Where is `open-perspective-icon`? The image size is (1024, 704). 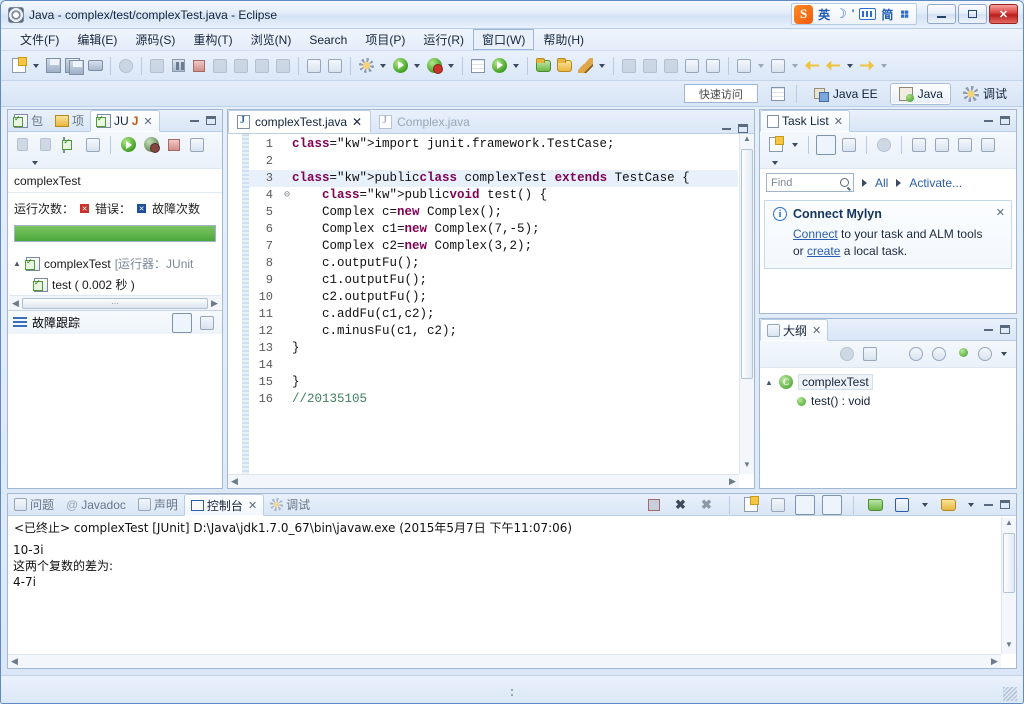
open-perspective-icon is located at coordinates (778, 94).